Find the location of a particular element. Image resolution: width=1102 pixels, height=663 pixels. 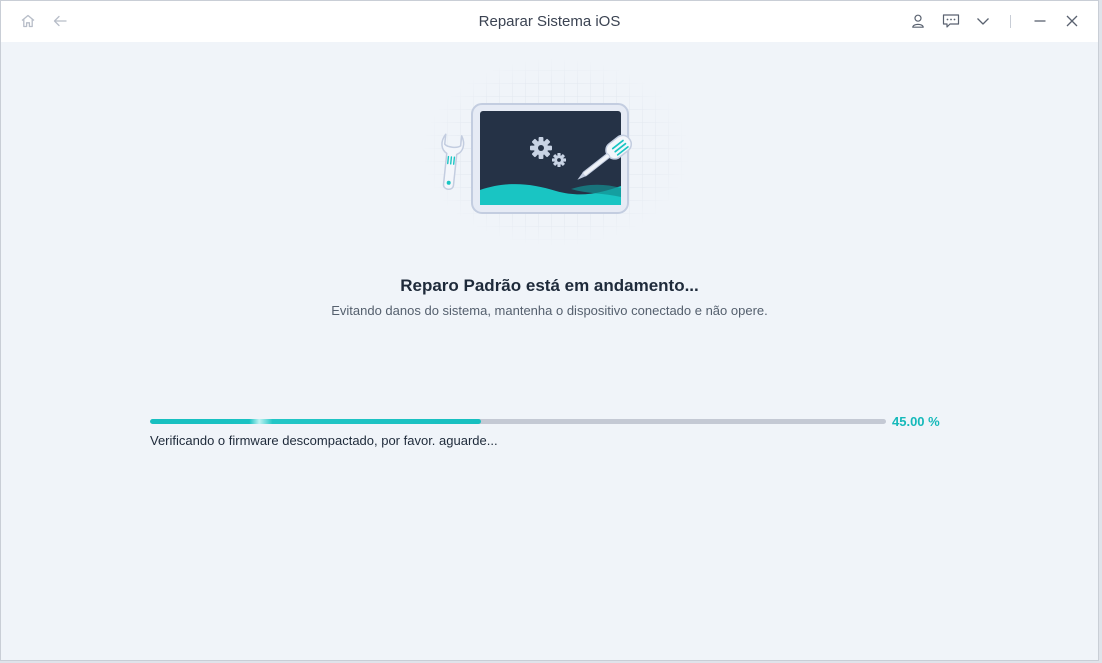

user-icon is located at coordinates (918, 21).